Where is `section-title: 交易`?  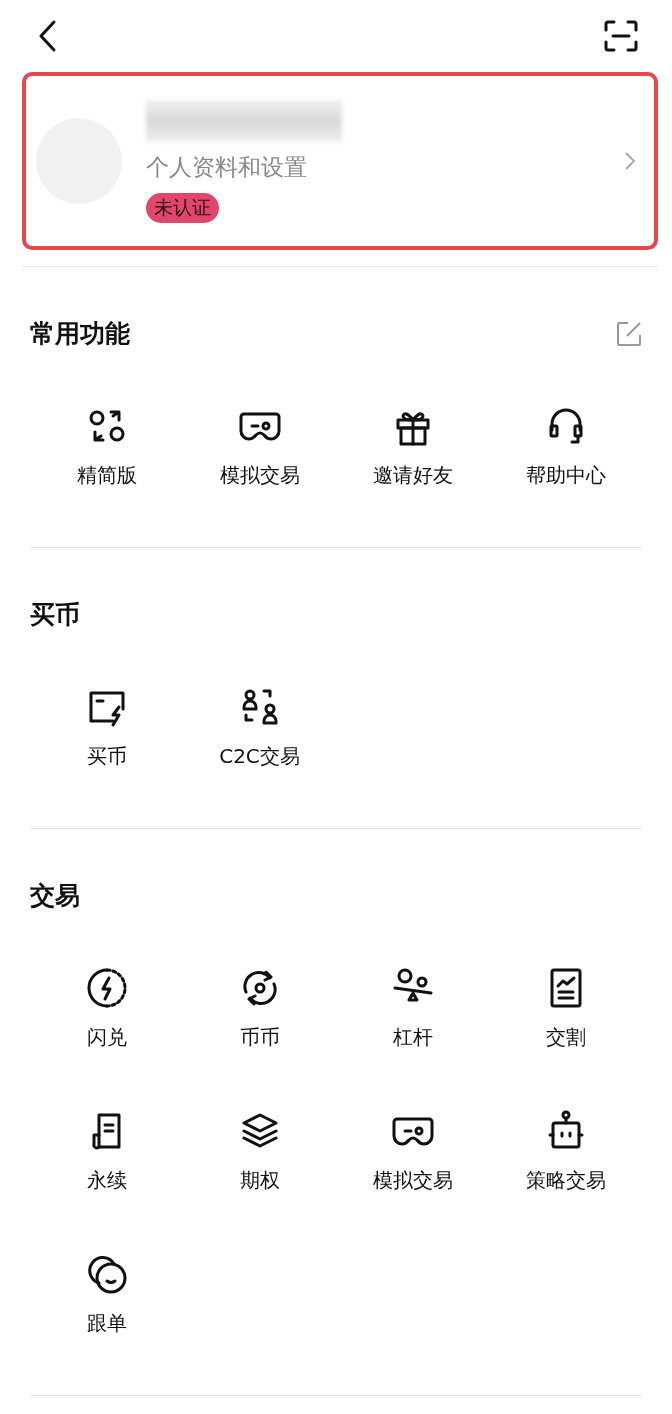
section-title: 交易 is located at coordinates (55, 896).